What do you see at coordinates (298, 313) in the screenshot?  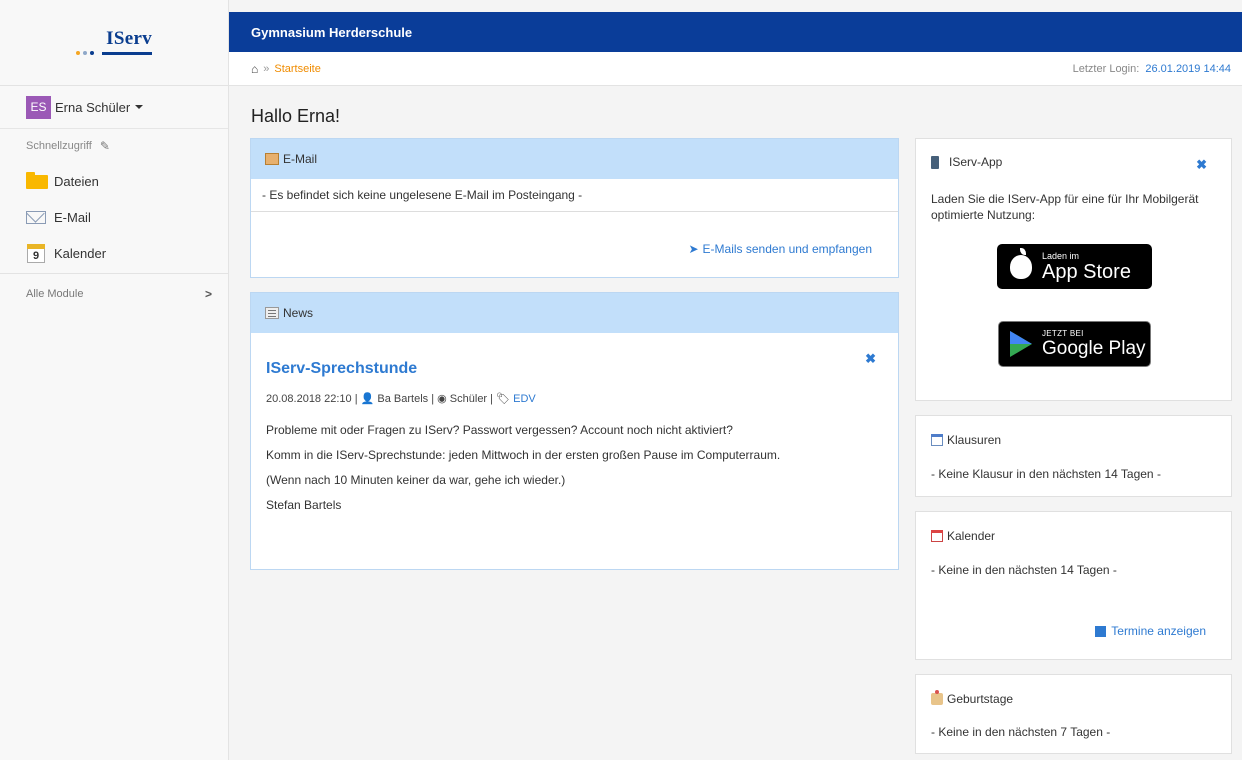 I see `news-panel-title: News` at bounding box center [298, 313].